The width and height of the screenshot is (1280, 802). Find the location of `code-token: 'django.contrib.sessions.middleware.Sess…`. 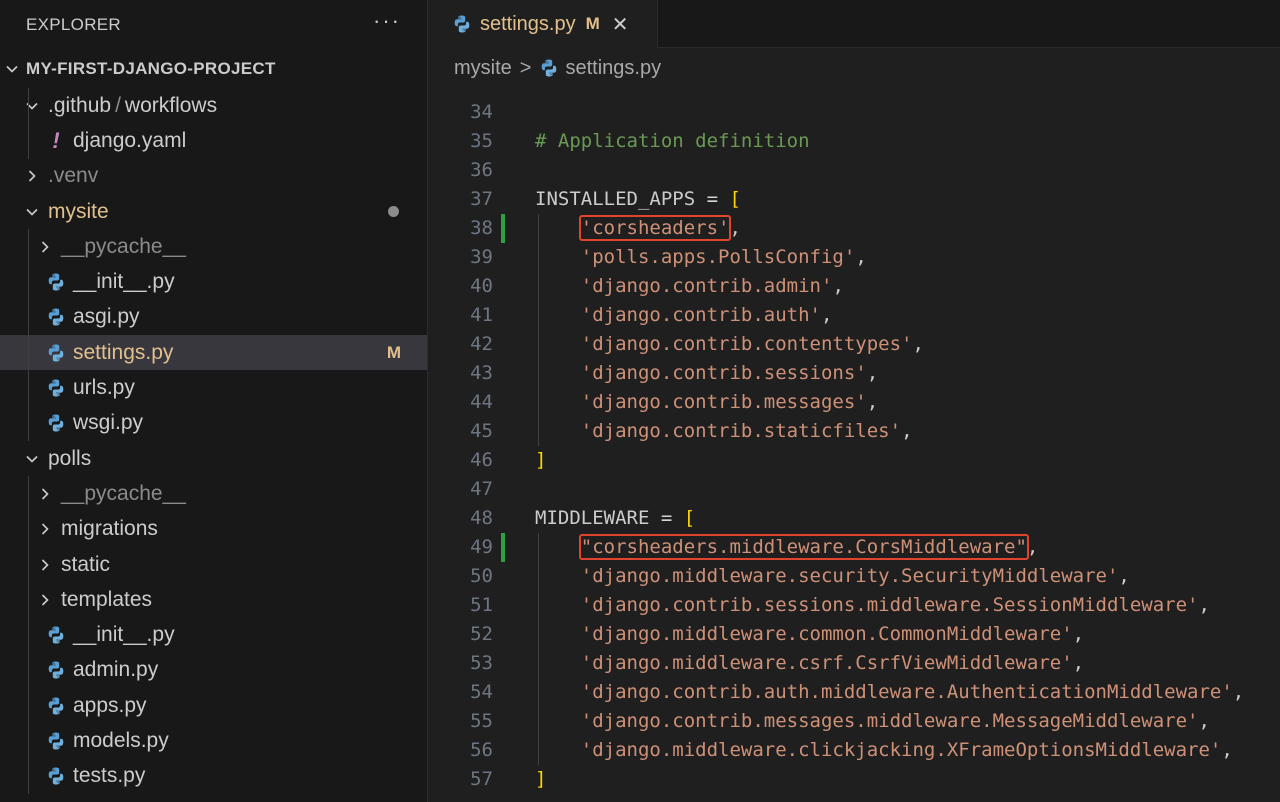

code-token: 'django.contrib.sessions.middleware.Sess… is located at coordinates (889, 605).